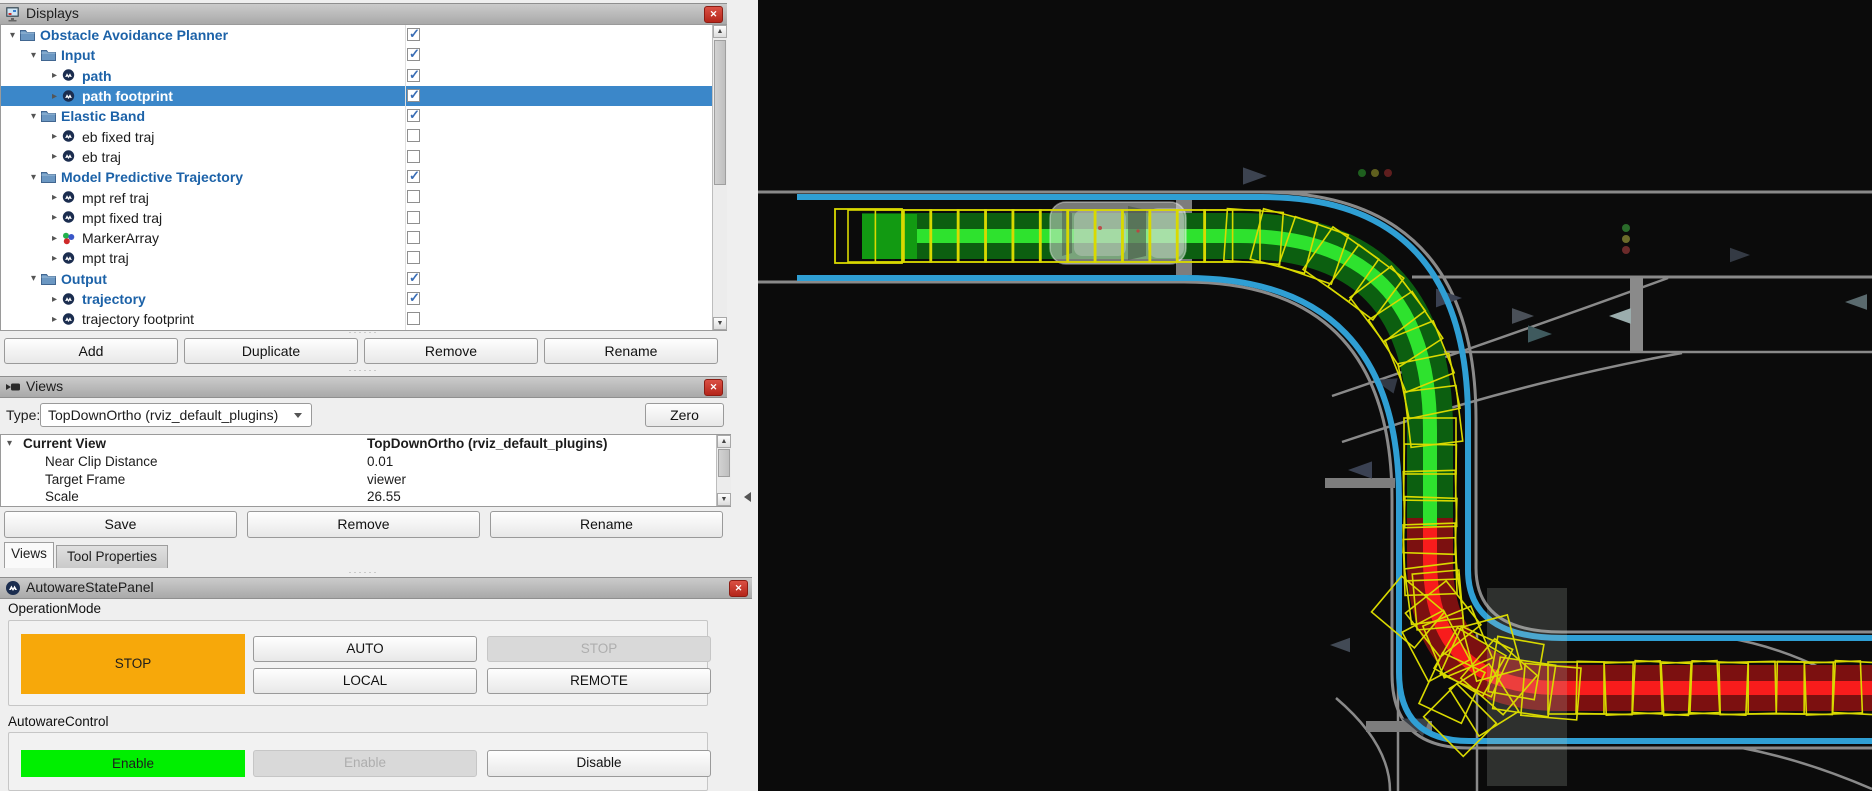 This screenshot has height=791, width=1872. Describe the element at coordinates (631, 351) in the screenshot. I see `rename-button: Rename` at that location.